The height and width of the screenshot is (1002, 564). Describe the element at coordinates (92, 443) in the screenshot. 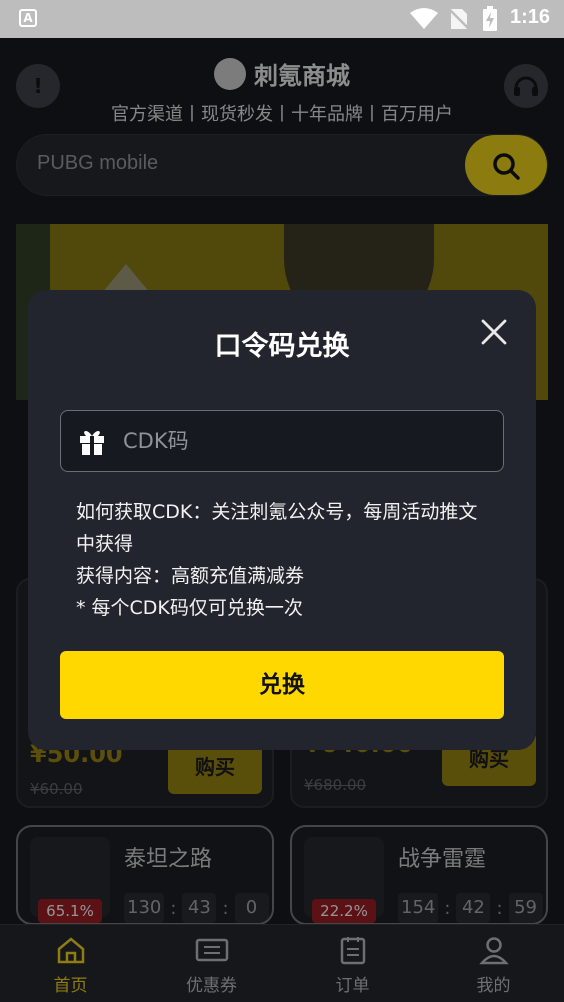

I see `gift-icon` at that location.